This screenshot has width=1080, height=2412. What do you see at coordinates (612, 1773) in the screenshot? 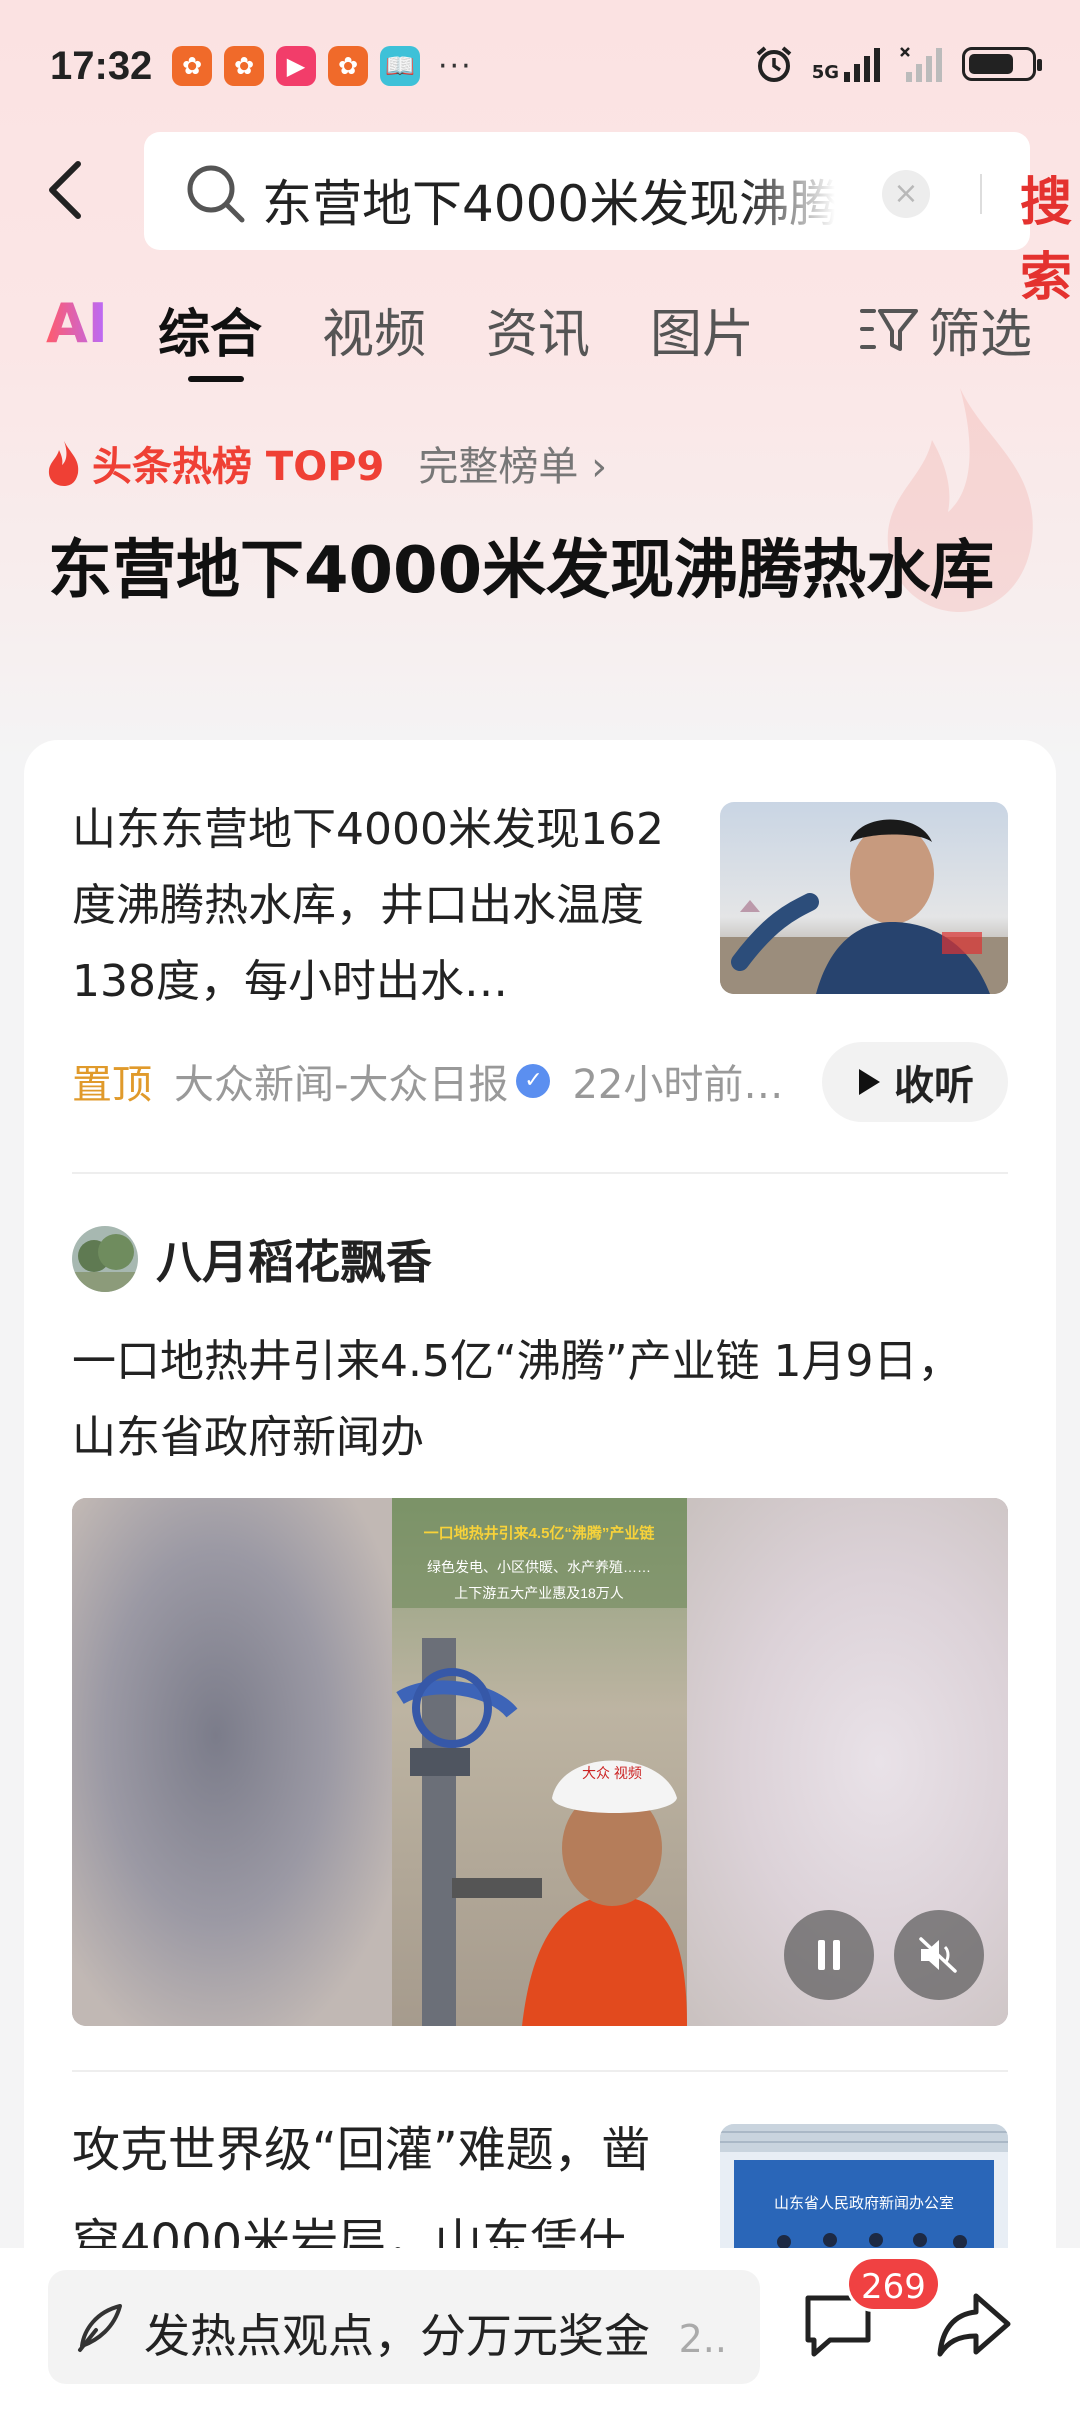
I see `video-watermark: 大众 视频` at bounding box center [612, 1773].